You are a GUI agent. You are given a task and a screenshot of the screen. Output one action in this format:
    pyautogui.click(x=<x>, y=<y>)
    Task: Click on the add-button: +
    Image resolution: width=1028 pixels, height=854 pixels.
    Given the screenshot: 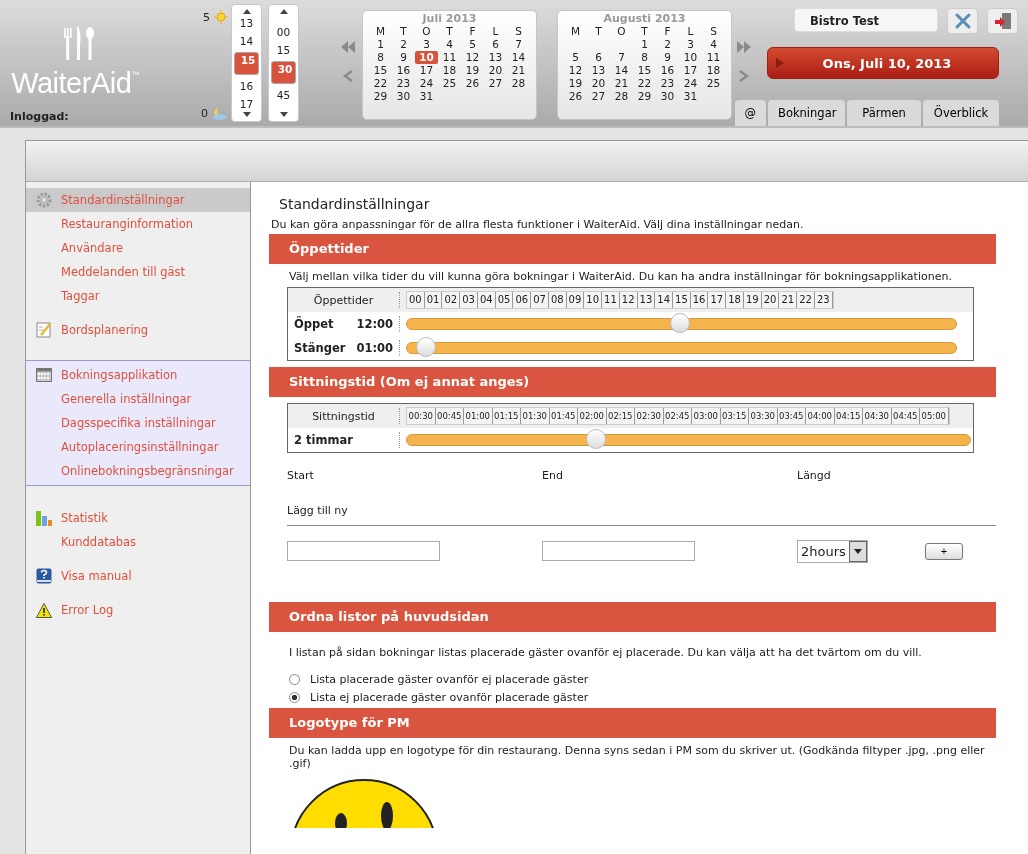 What is the action you would take?
    pyautogui.click(x=944, y=551)
    